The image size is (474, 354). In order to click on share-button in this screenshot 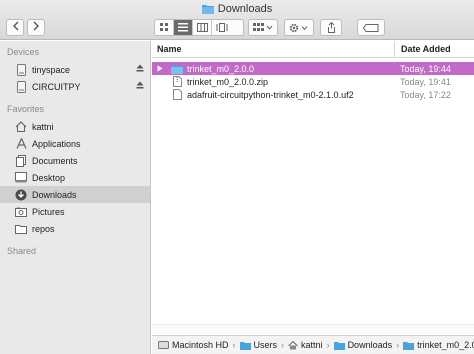, I will do `click(331, 27)`.